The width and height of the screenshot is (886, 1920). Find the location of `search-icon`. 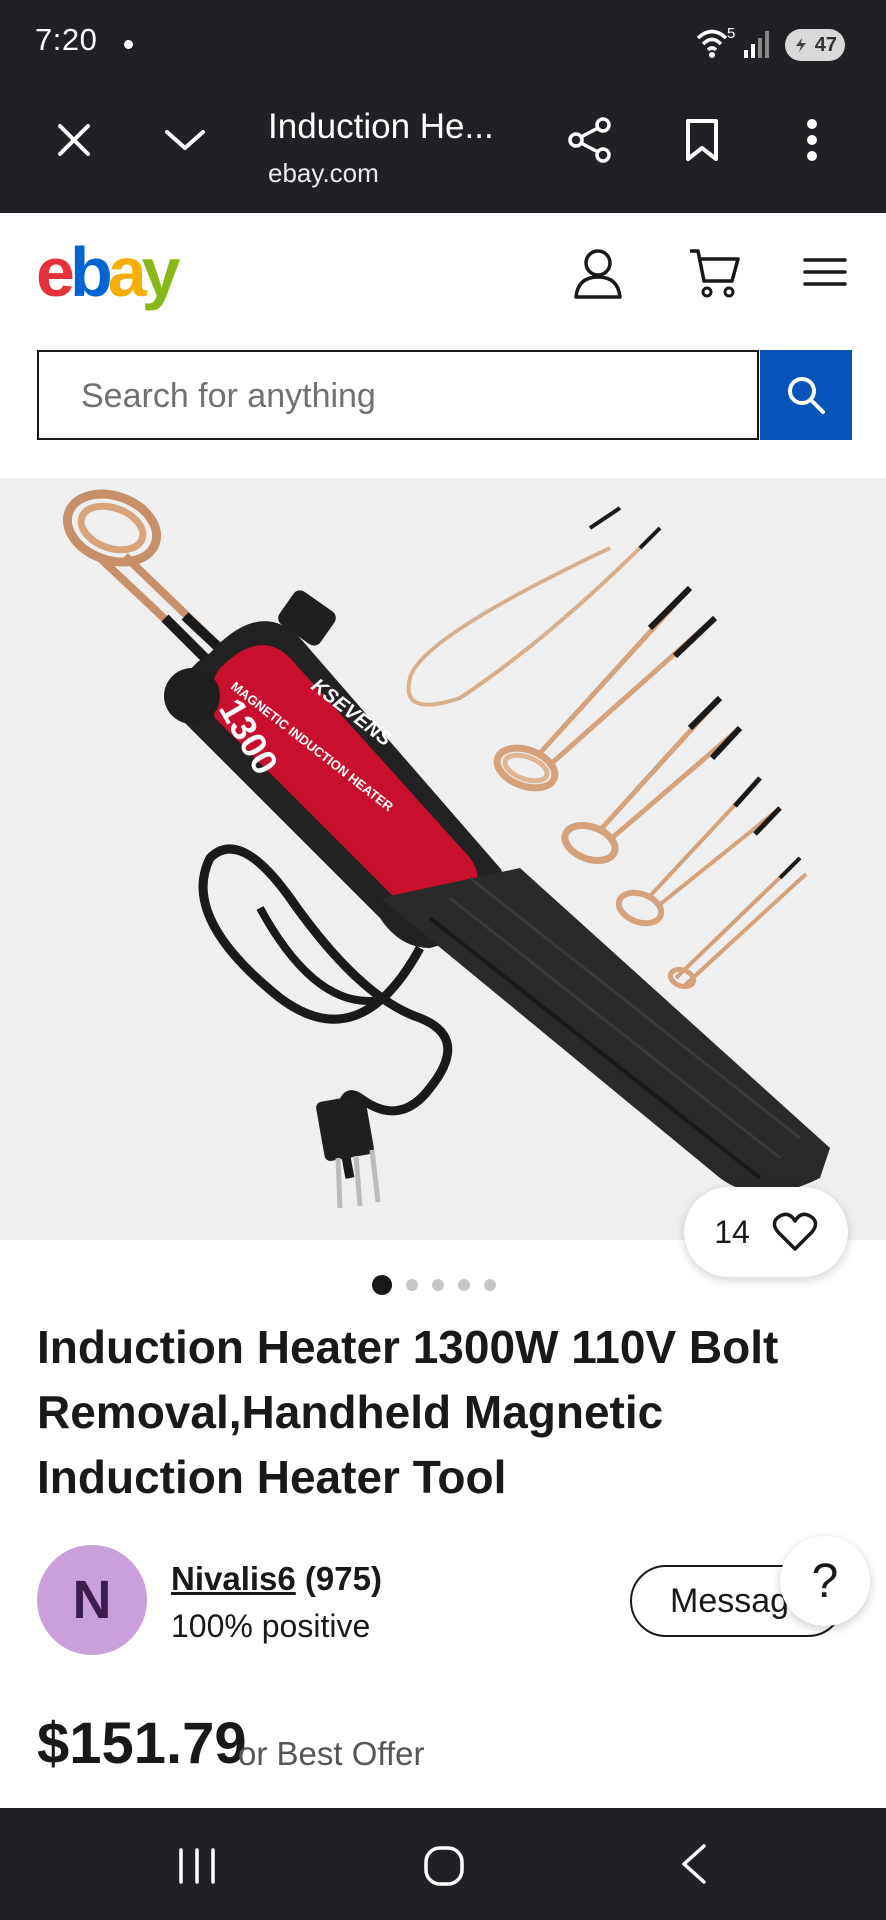

search-icon is located at coordinates (806, 395).